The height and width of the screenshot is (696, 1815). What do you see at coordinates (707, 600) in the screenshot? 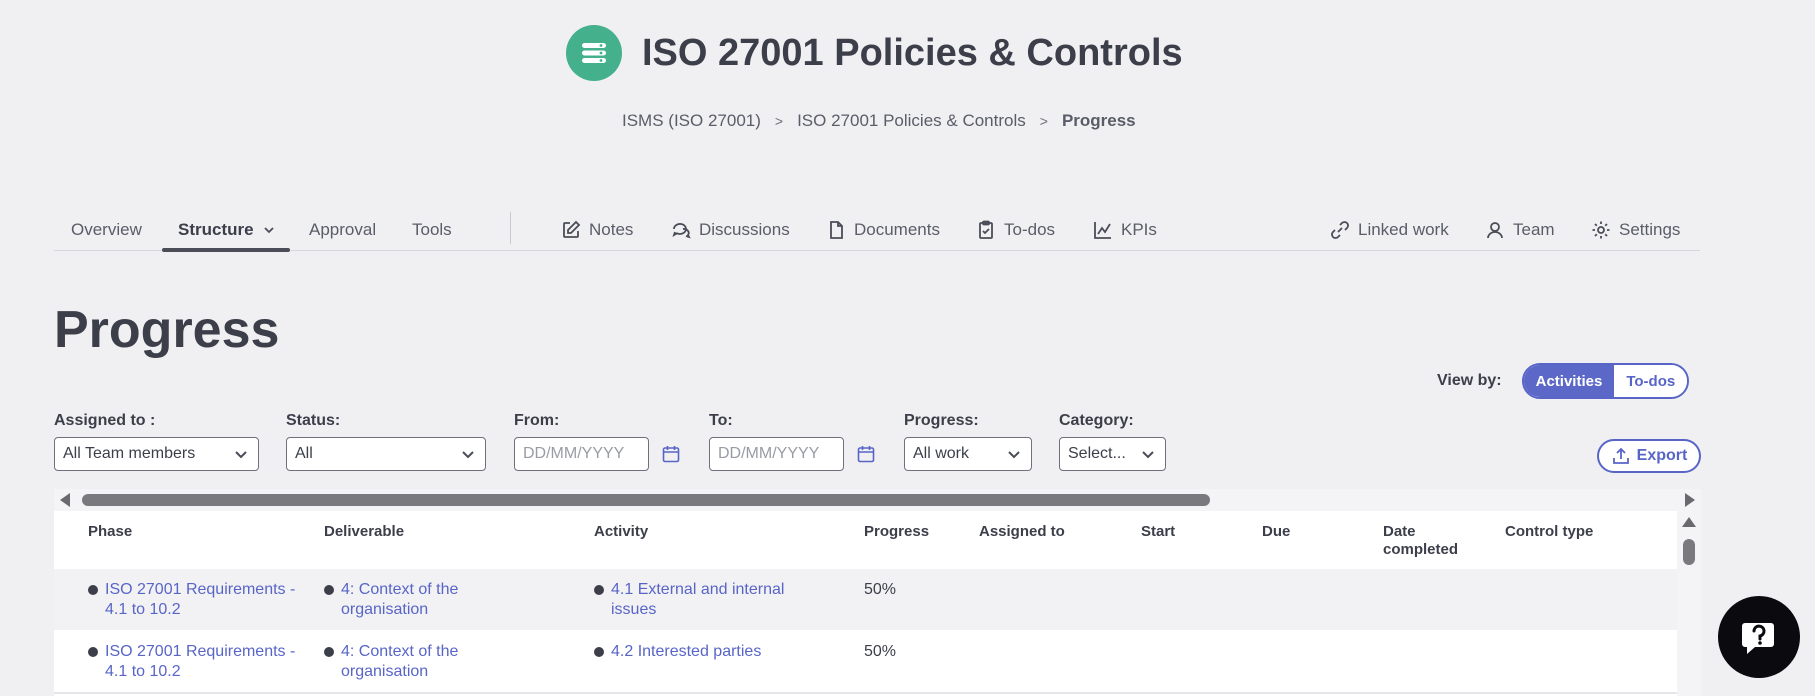
I see `activity-link: 4.1 External and internal issues` at bounding box center [707, 600].